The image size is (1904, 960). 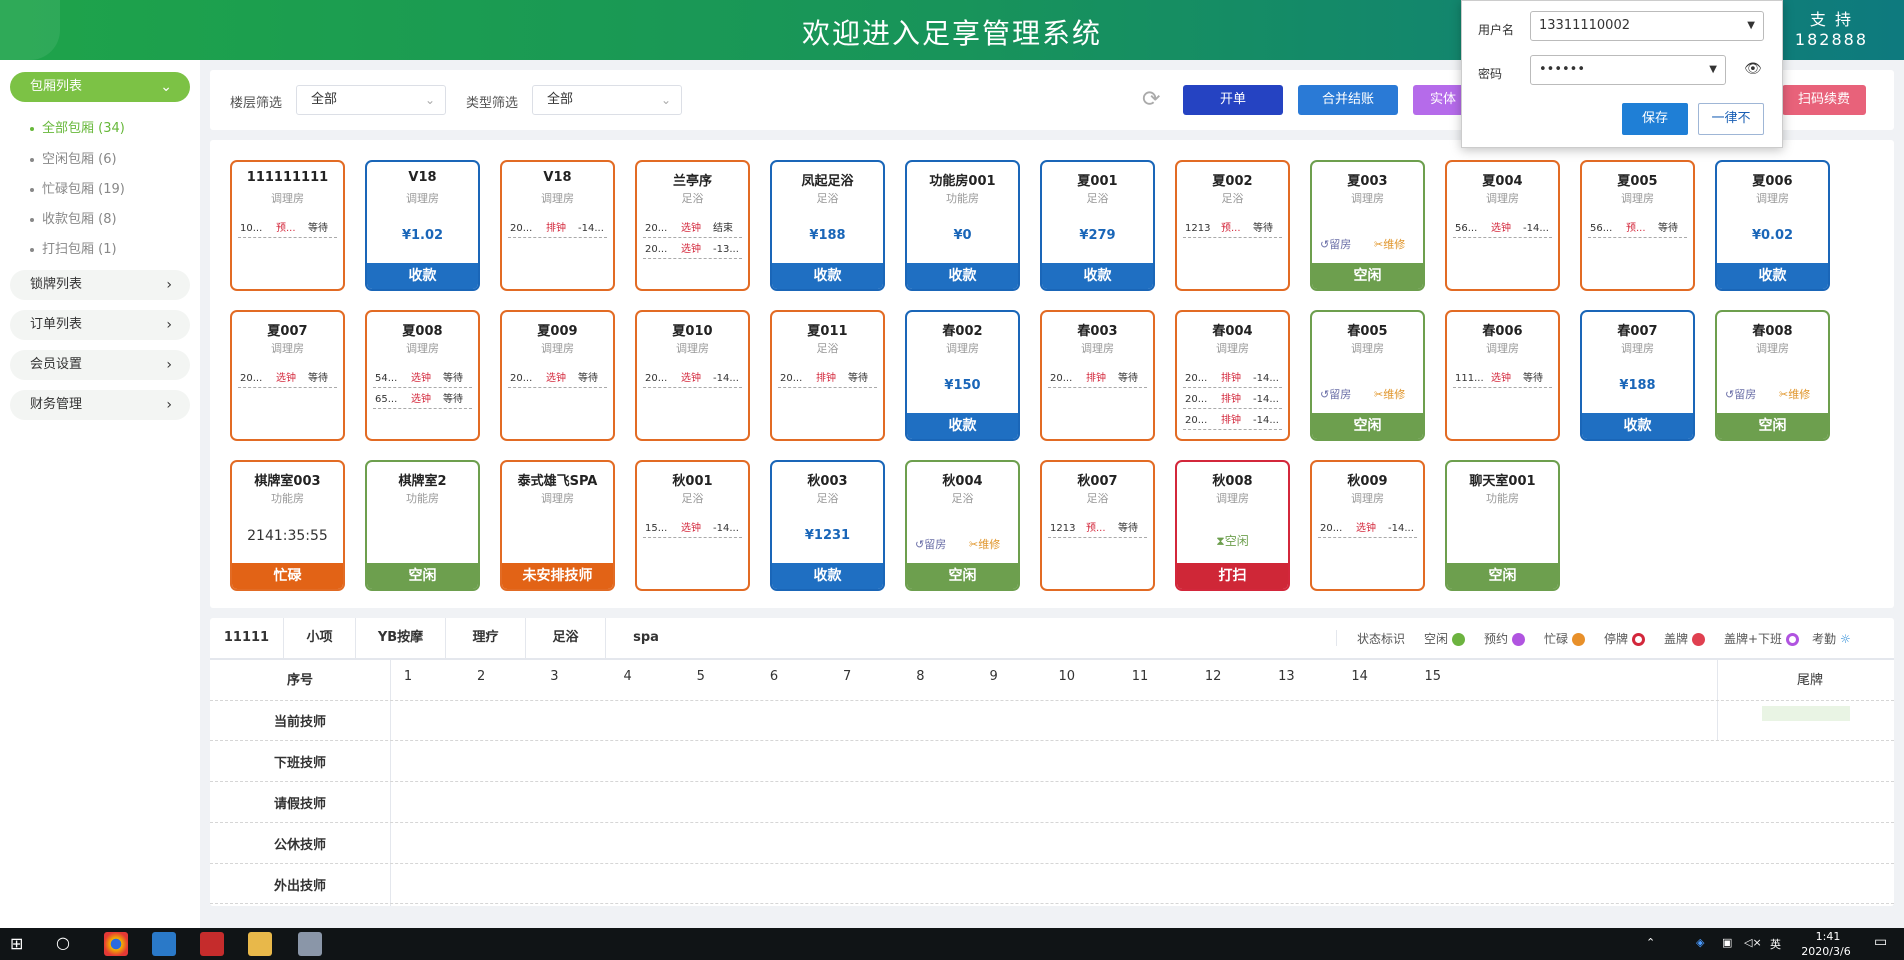 I want to click on room-card: 夏008 调理房 54... 选钟 等待 65... 选钟 等待, so click(x=422, y=375).